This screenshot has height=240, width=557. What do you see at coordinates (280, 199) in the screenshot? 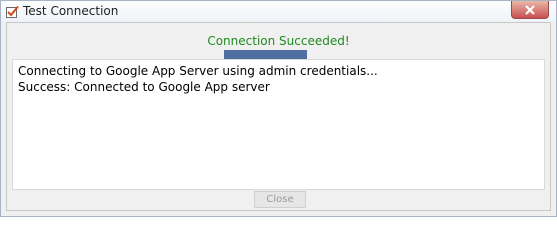
I see `close-button: Close` at bounding box center [280, 199].